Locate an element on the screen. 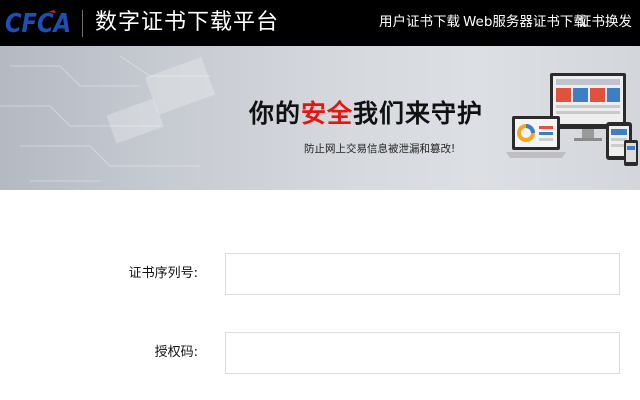 The image size is (640, 400). banner-subtitle: 防止网上交易信息被泄漏和篡改! is located at coordinates (380, 149).